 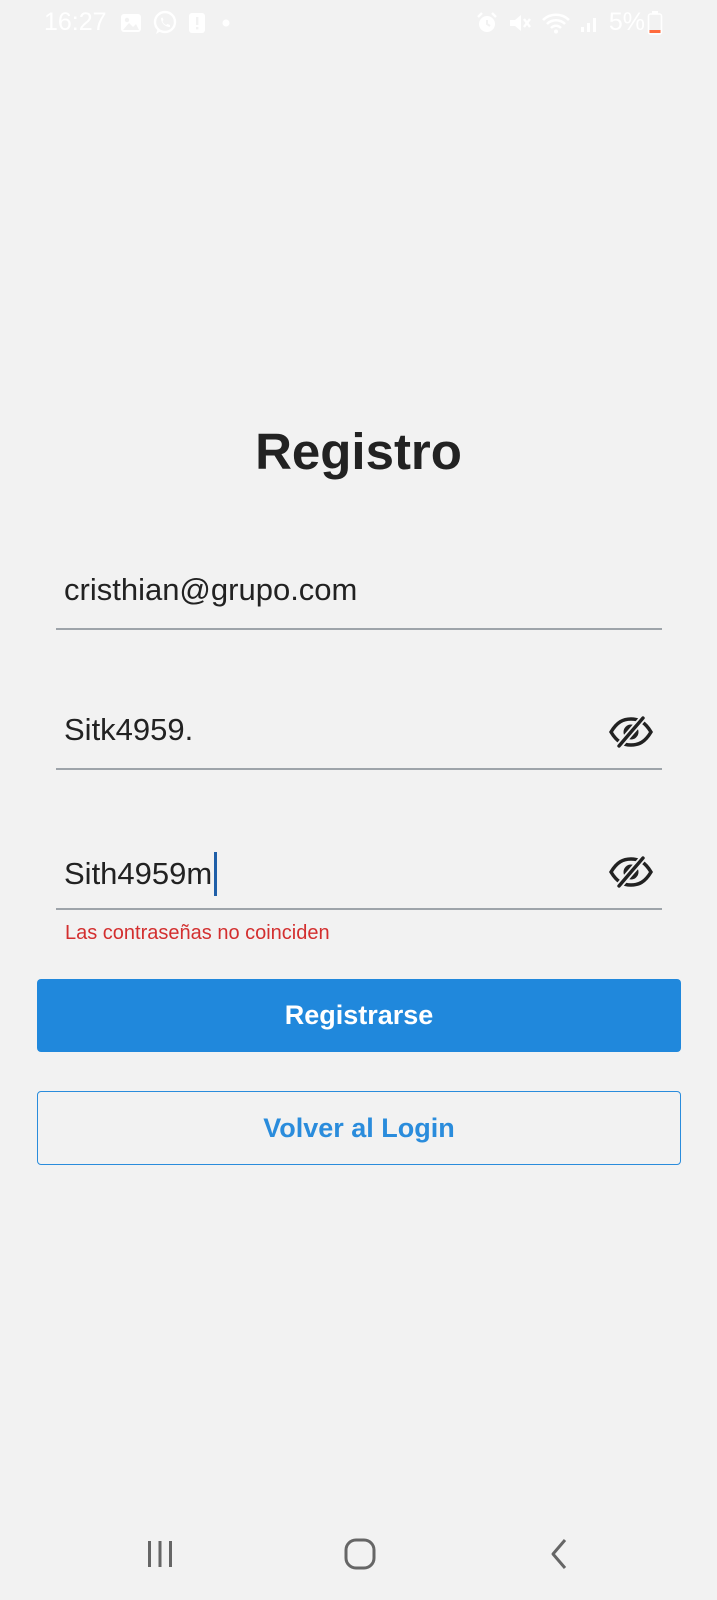 What do you see at coordinates (138, 873) in the screenshot?
I see `confirm-password-text: Sith4959m` at bounding box center [138, 873].